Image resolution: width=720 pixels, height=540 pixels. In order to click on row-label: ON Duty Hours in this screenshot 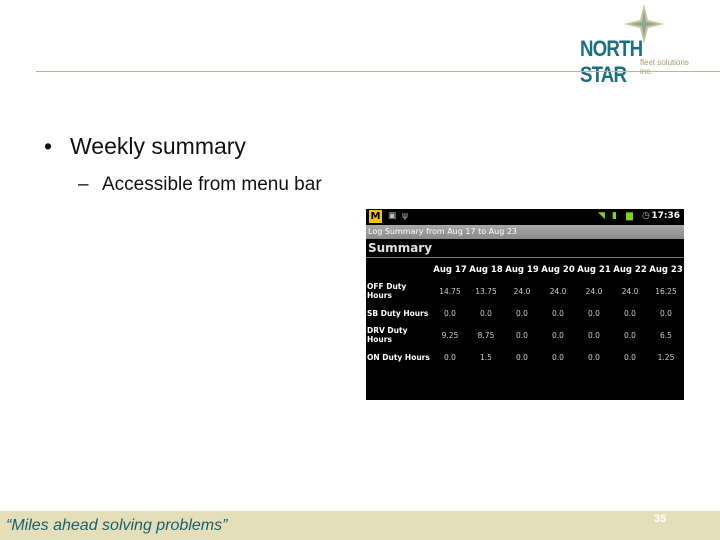, I will do `click(398, 357)`.